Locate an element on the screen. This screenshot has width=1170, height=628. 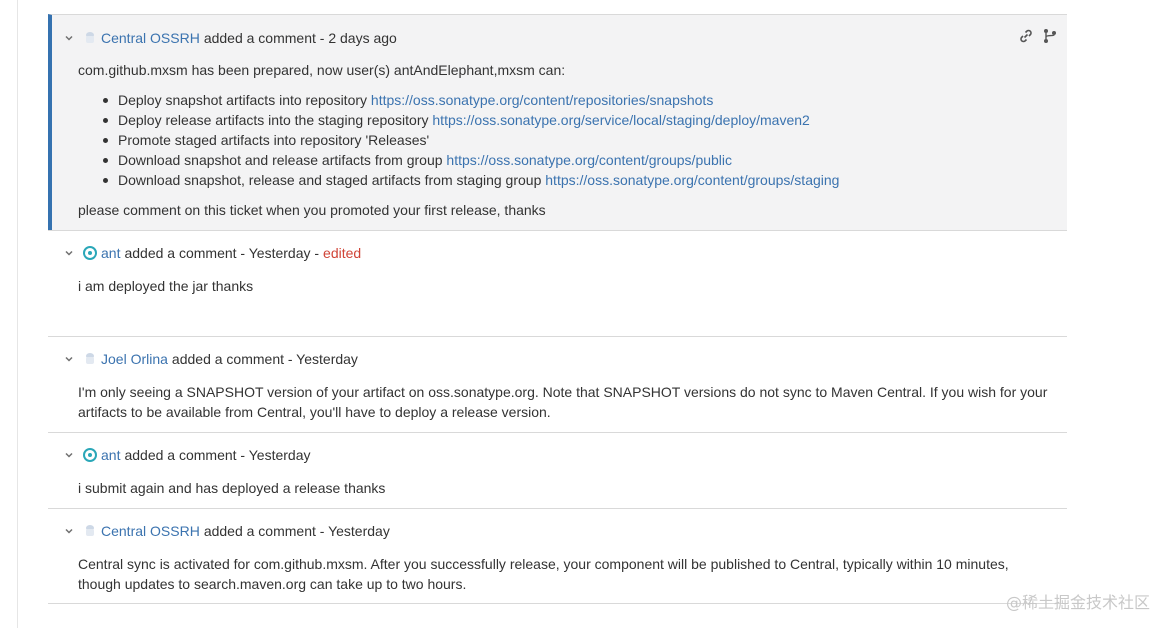
comment-header: Joel Orlina added a comment - Yesterday is located at coordinates (210, 359).